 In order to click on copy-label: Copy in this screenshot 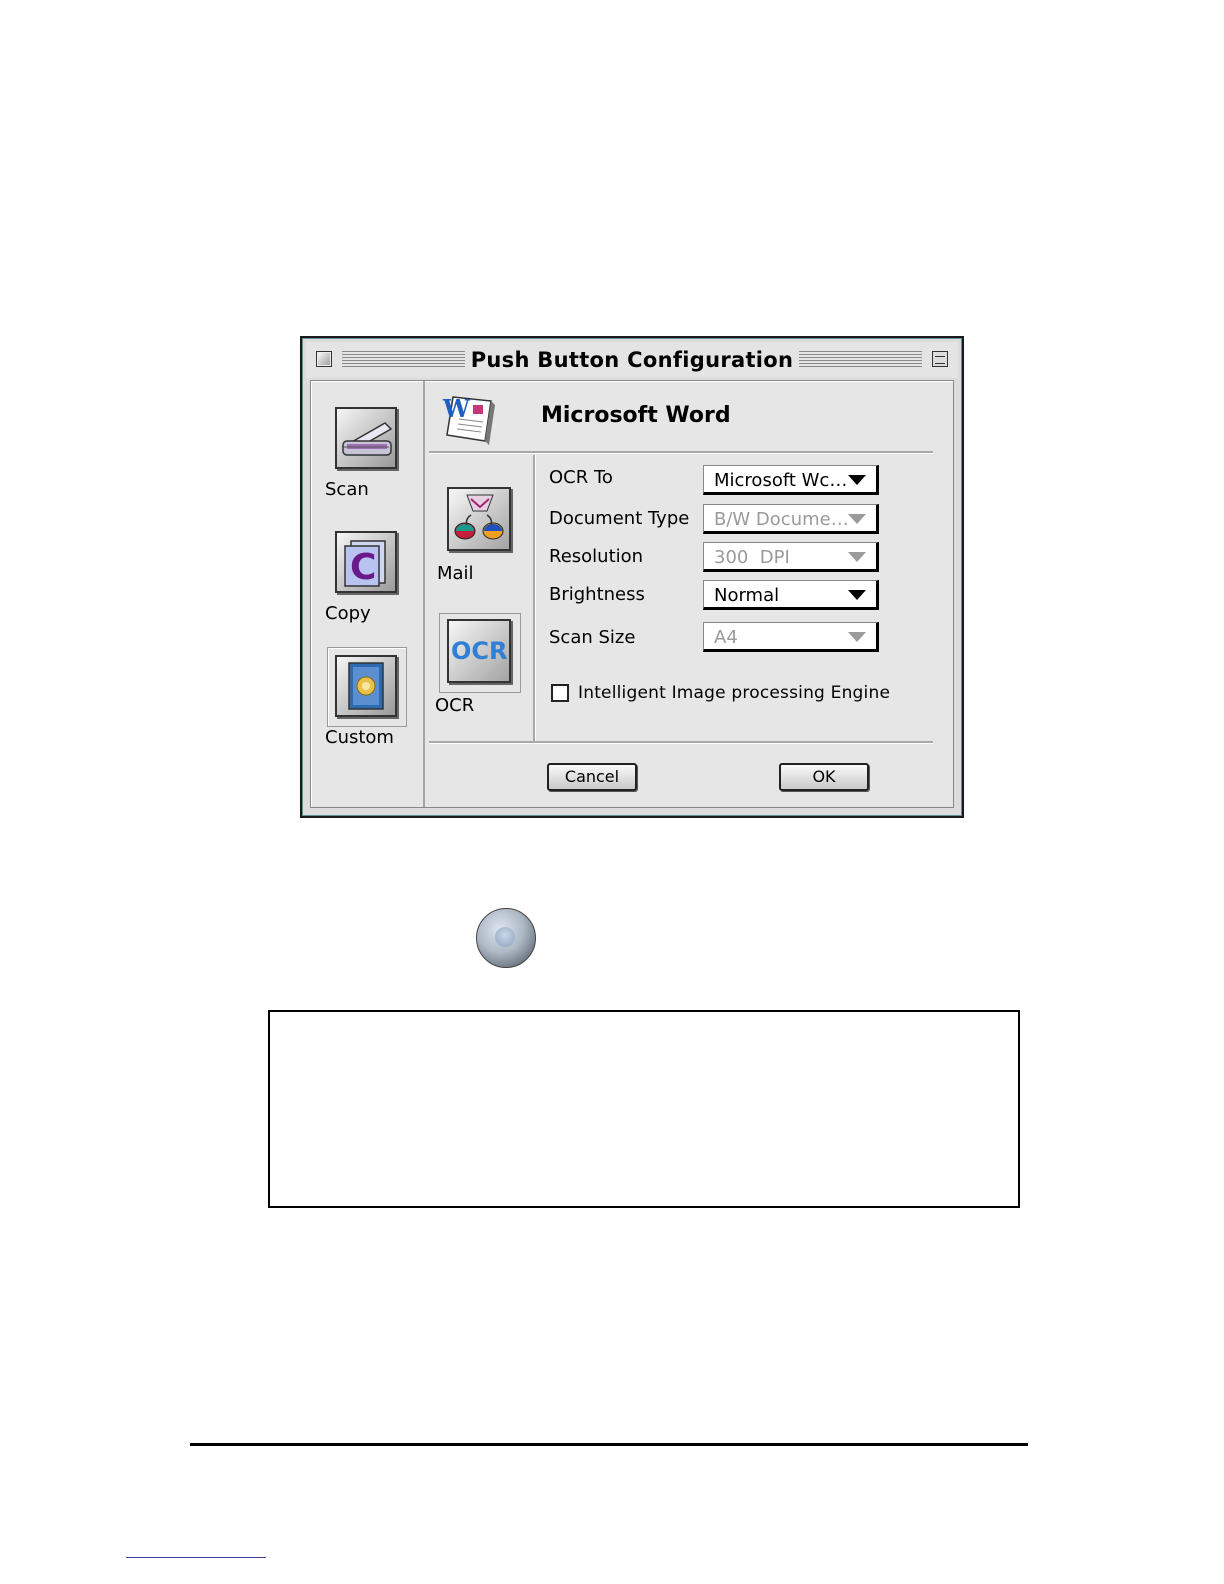, I will do `click(348, 613)`.